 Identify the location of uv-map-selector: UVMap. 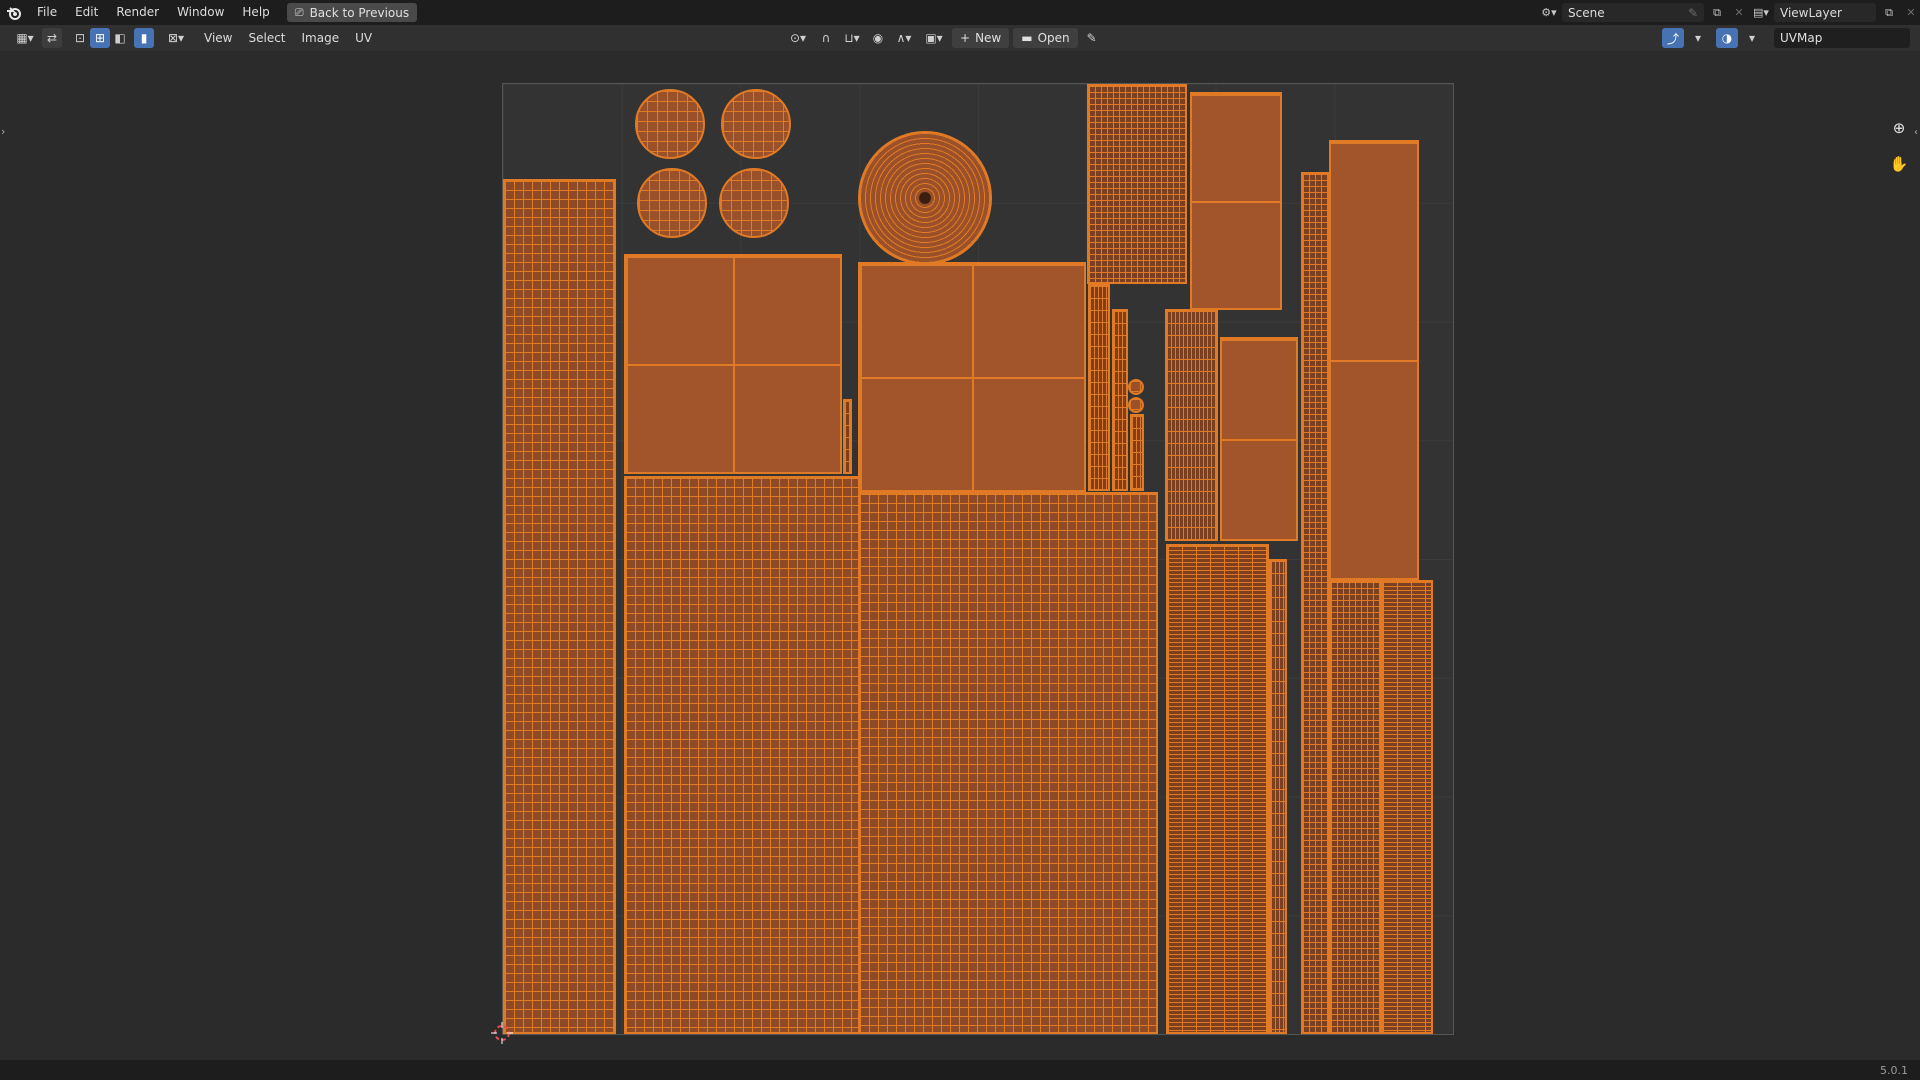
(1842, 38).